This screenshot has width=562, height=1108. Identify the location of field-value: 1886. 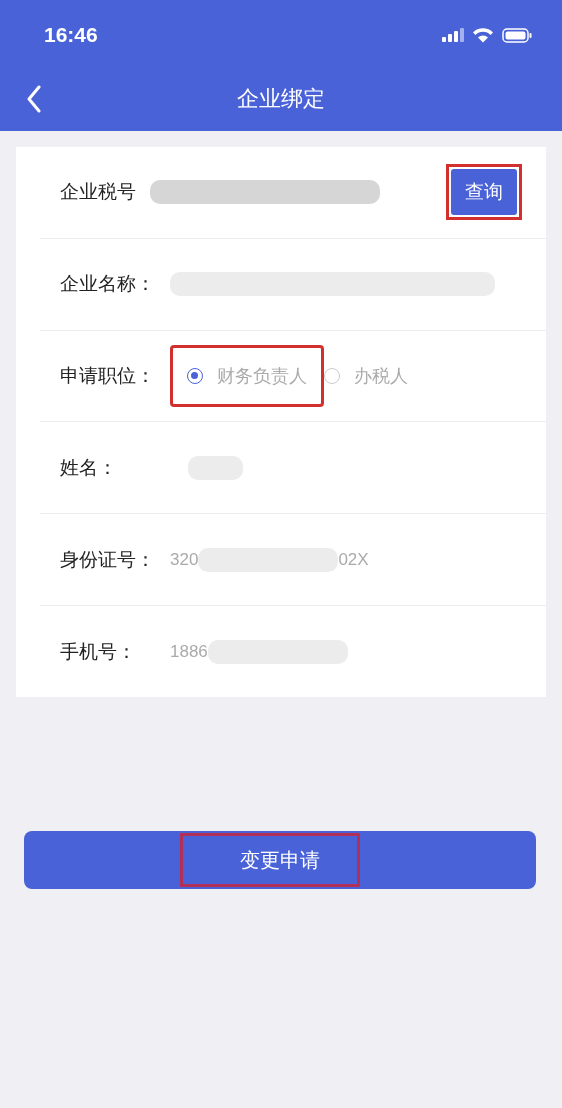
(189, 651).